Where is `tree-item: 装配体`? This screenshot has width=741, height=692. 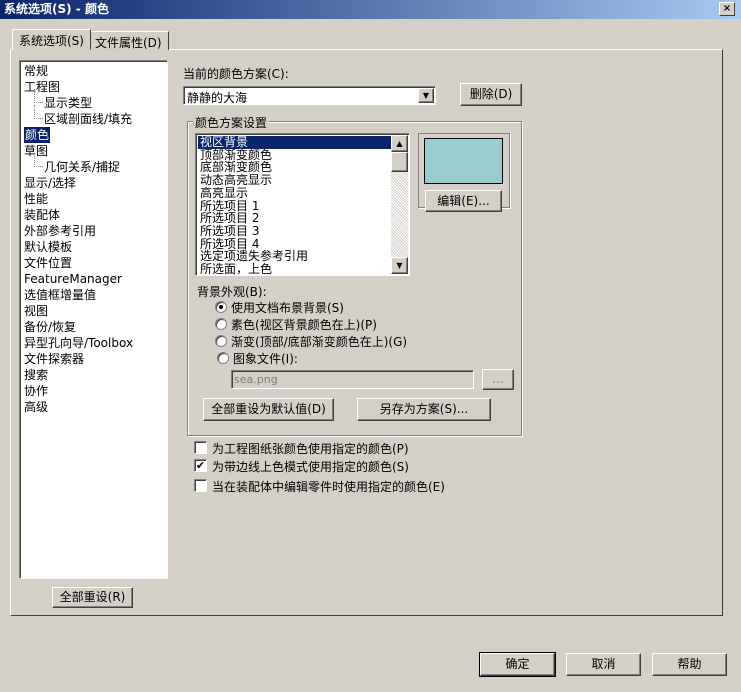 tree-item: 装配体 is located at coordinates (42, 215).